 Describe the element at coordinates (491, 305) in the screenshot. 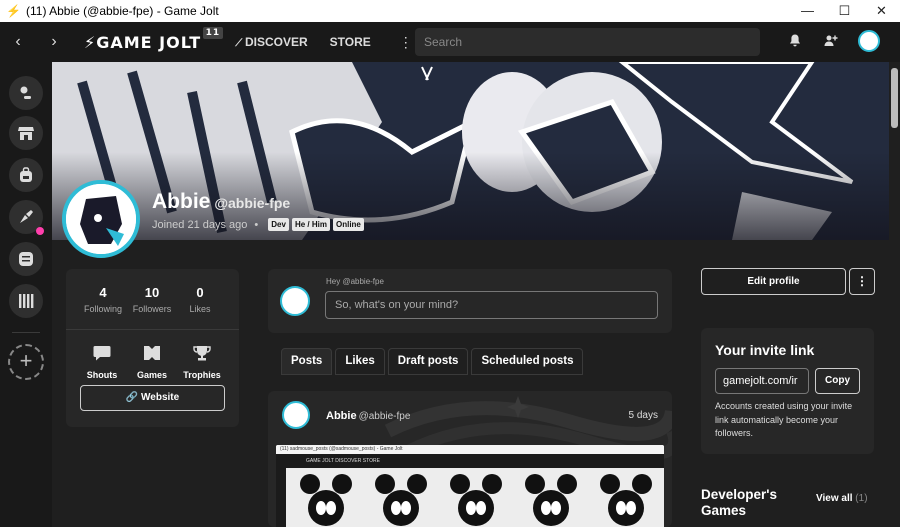

I see `composer-input: So, what's on your mind?` at that location.